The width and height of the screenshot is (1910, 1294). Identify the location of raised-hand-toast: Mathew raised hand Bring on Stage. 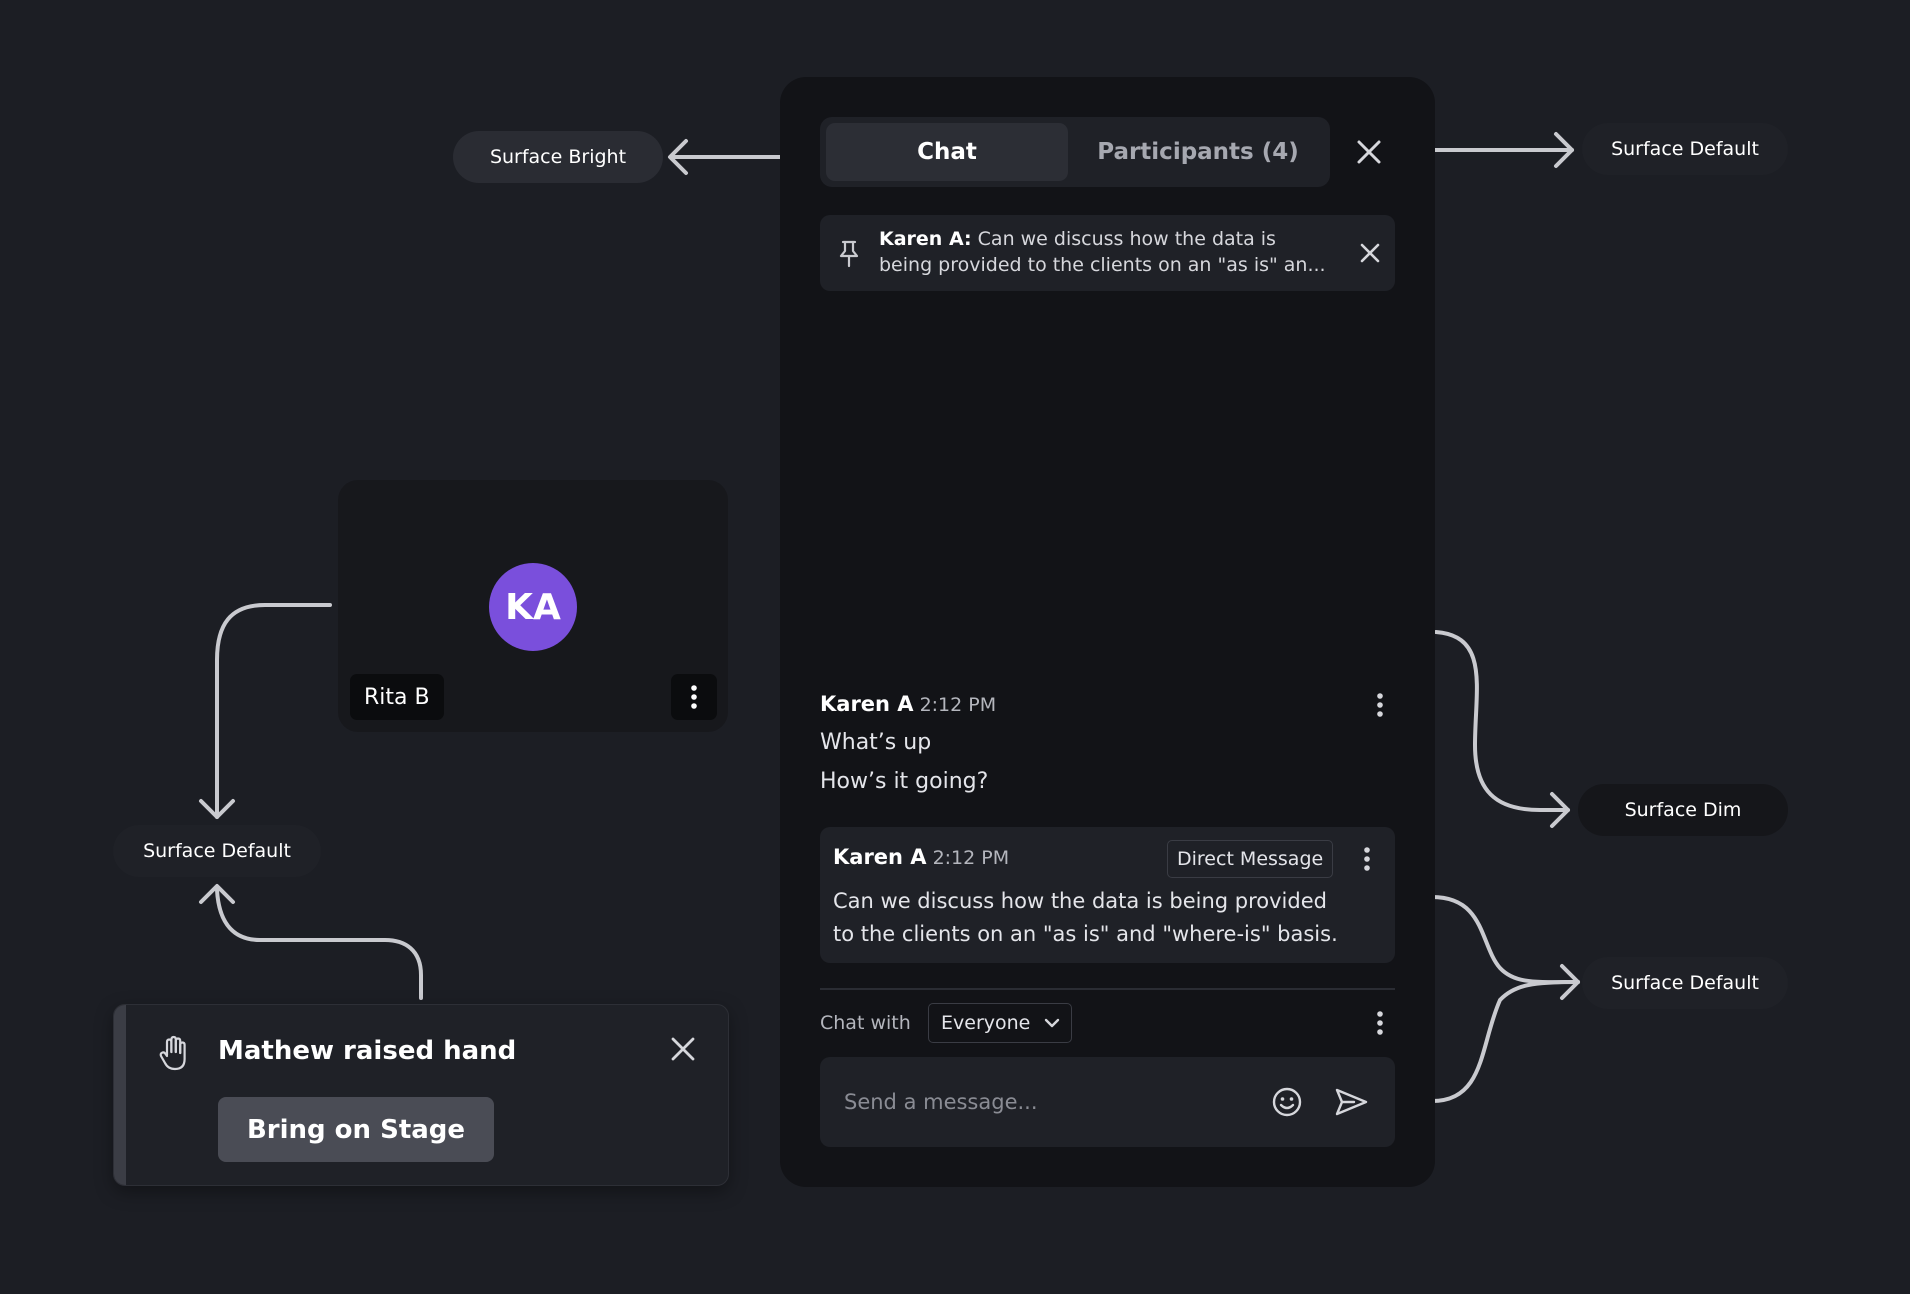
(421, 1095).